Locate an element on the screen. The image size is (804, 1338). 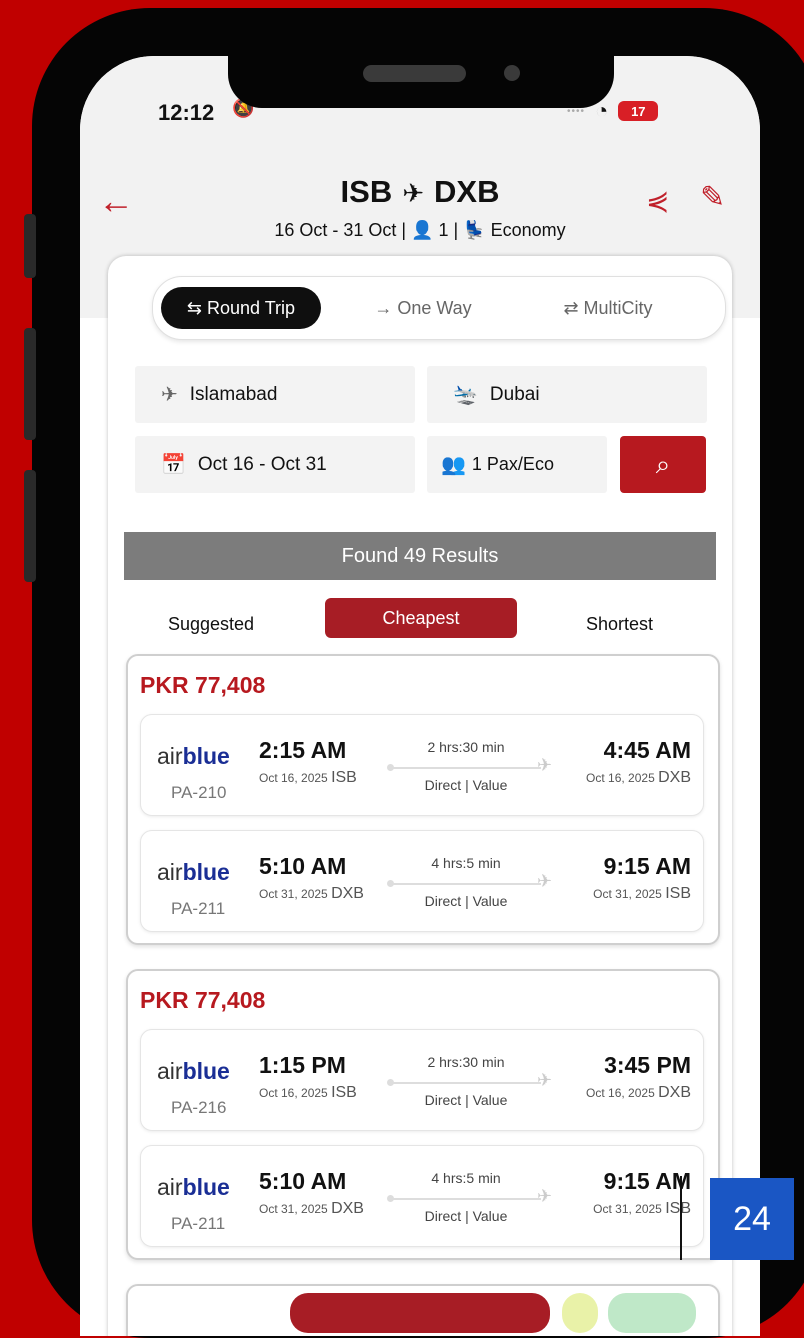
tab-one-way-label: One Way is located at coordinates (434, 308).